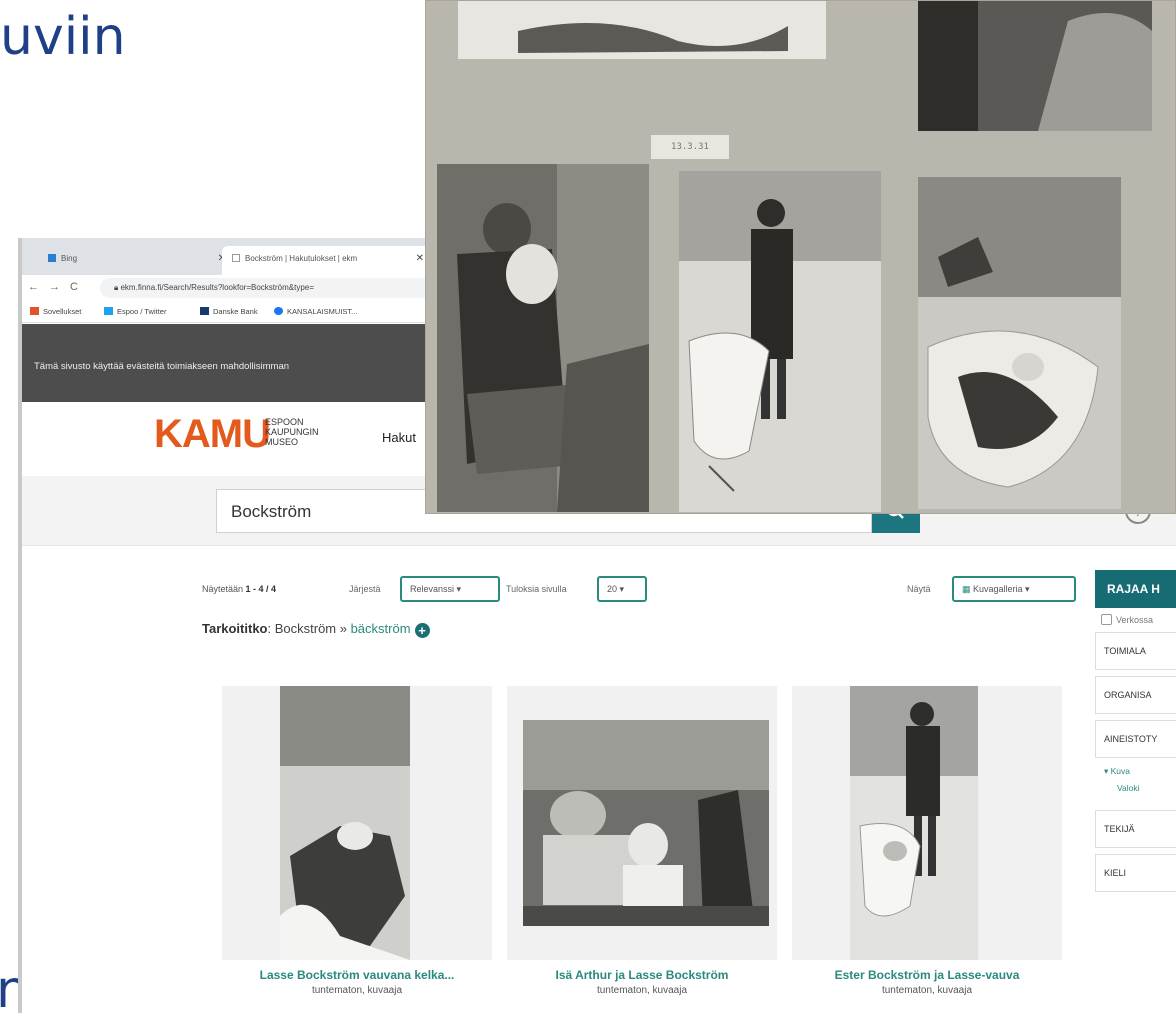 This screenshot has width=1176, height=1013. I want to click on tab-label: Bing, so click(69, 258).